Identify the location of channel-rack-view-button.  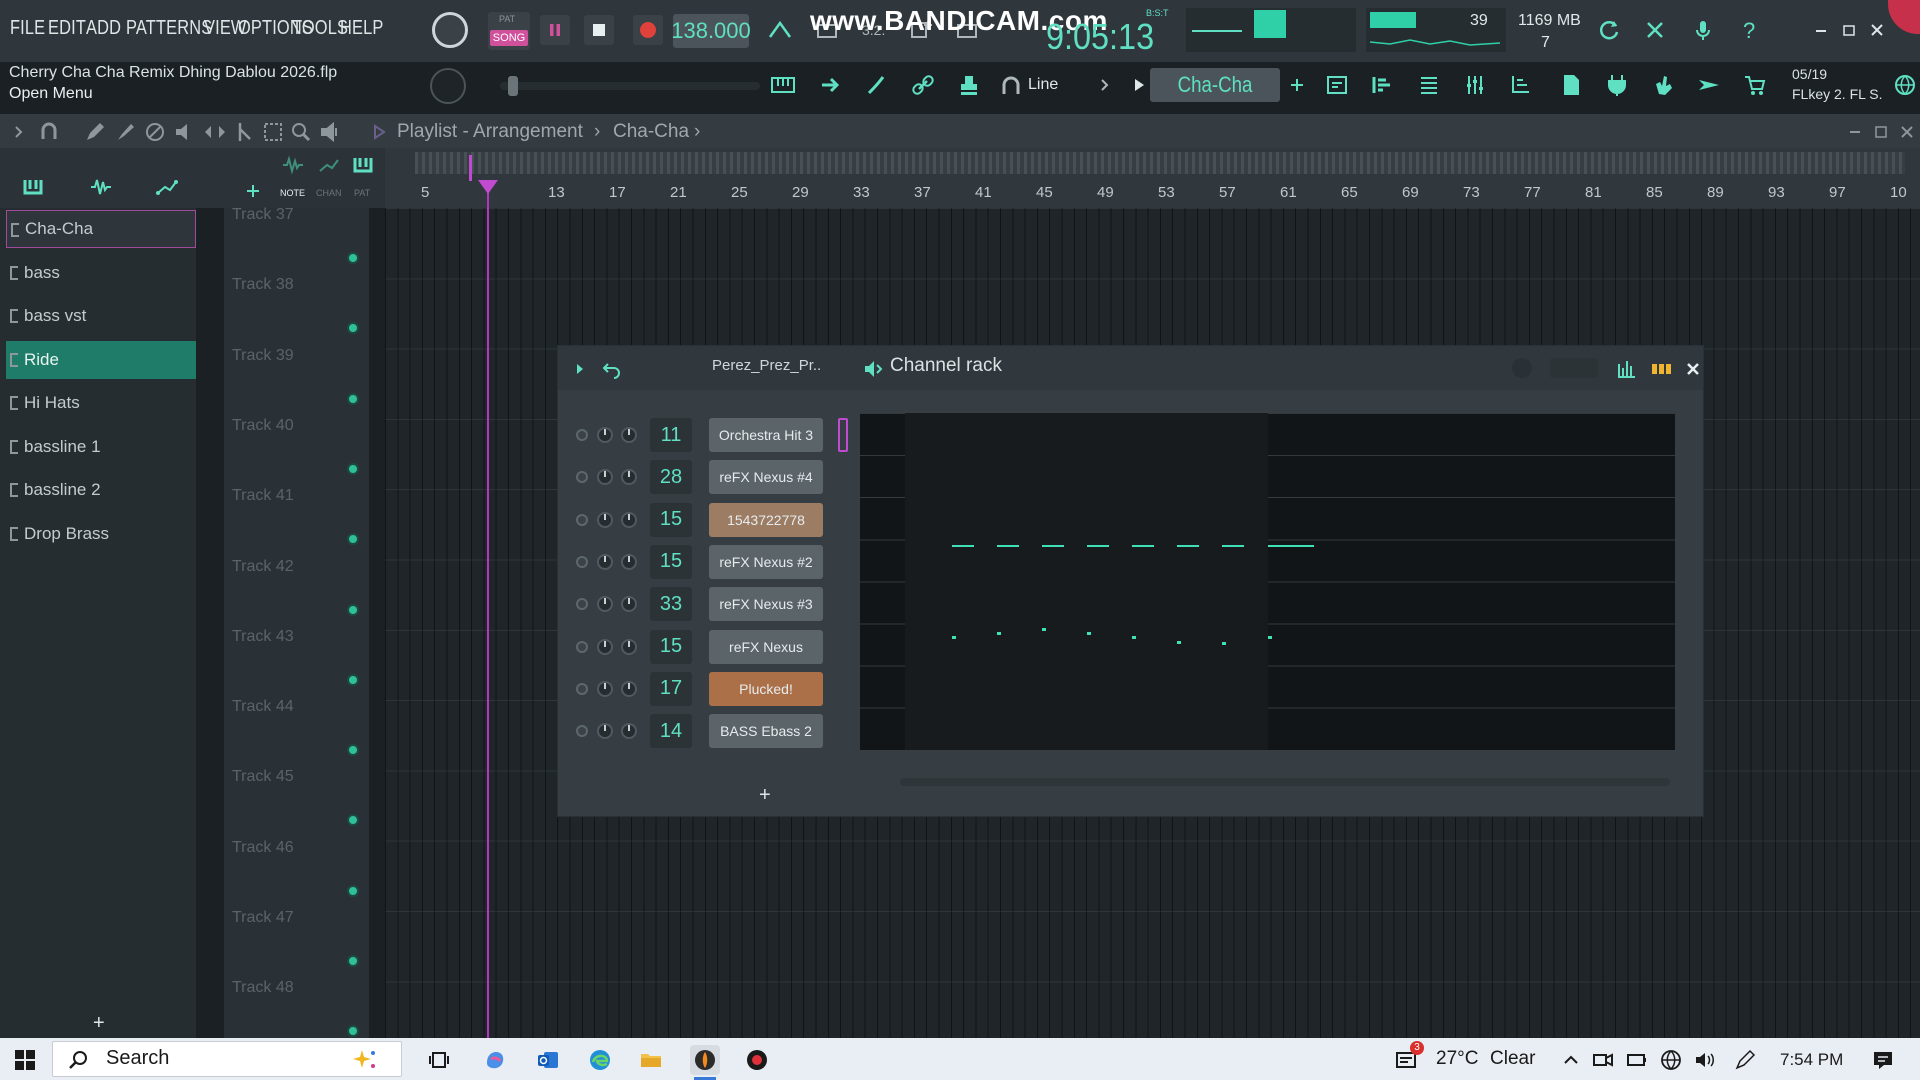
(1429, 85).